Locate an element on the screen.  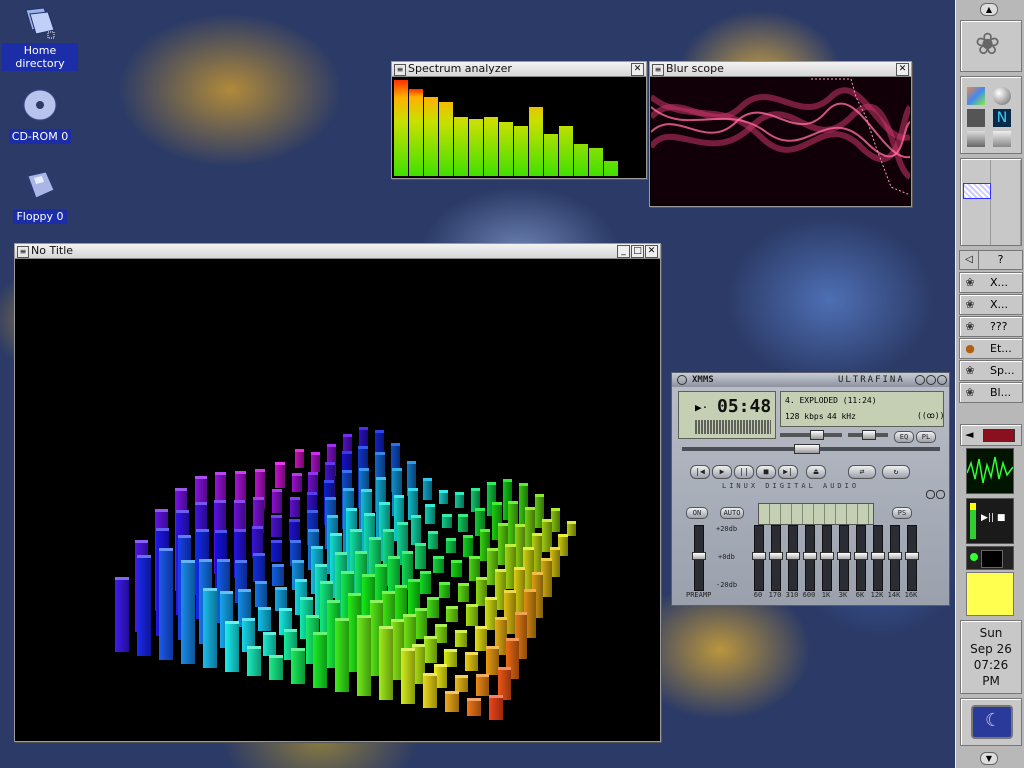
blur-scope-window: ≡ Blur scope ✕ is located at coordinates (780, 134).